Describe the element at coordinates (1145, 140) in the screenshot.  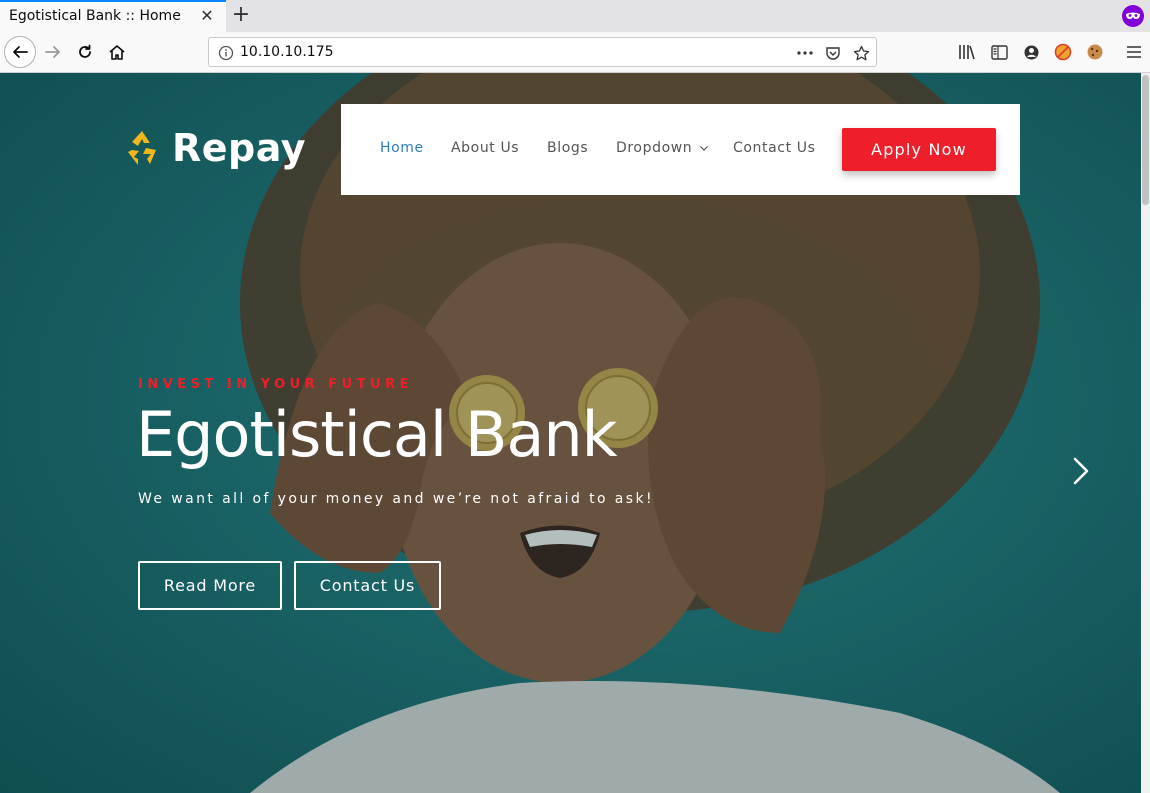
I see `scrollbar-thumb` at that location.